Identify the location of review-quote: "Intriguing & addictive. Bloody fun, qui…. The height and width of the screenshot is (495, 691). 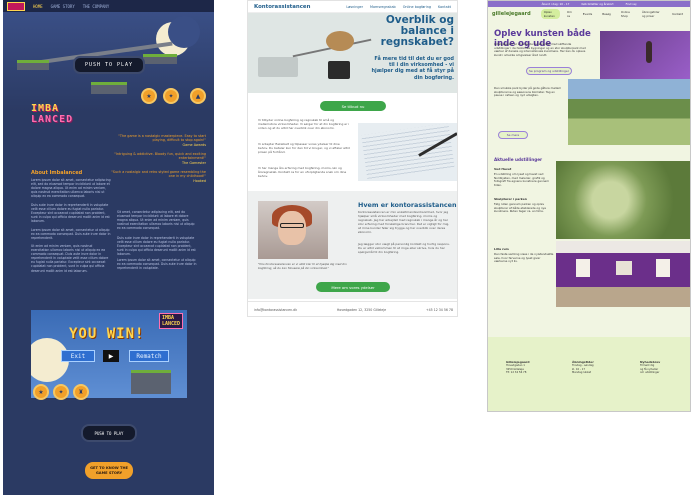
(160, 158).